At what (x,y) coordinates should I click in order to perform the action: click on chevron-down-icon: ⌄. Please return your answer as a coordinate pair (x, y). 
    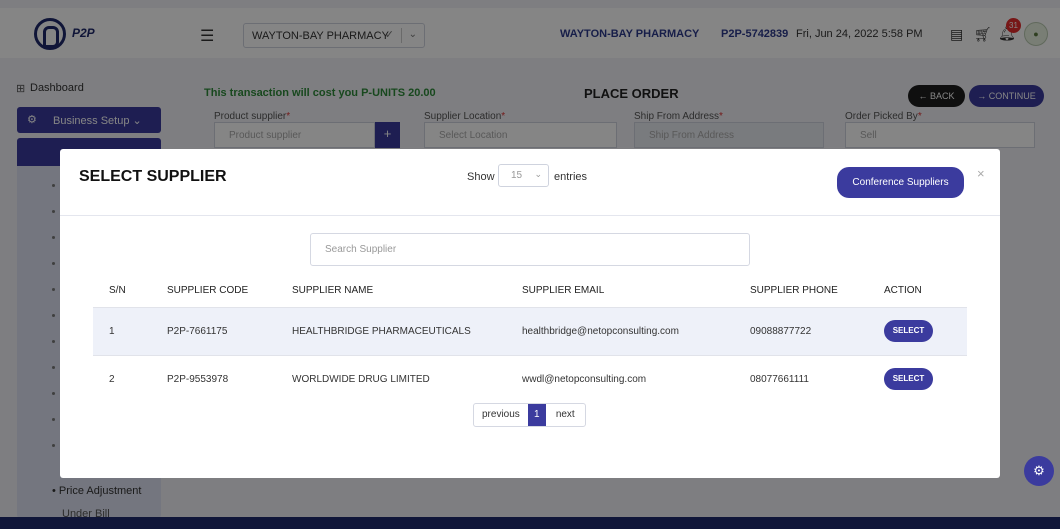
    Looking at the image, I should click on (538, 174).